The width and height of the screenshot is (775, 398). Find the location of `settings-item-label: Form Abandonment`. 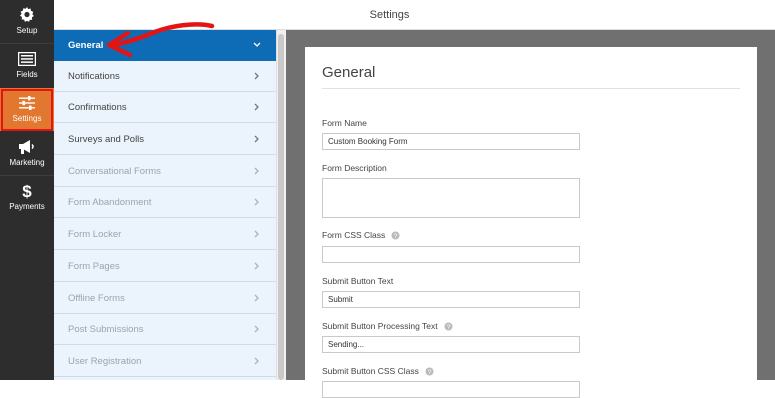

settings-item-label: Form Abandonment is located at coordinates (110, 202).